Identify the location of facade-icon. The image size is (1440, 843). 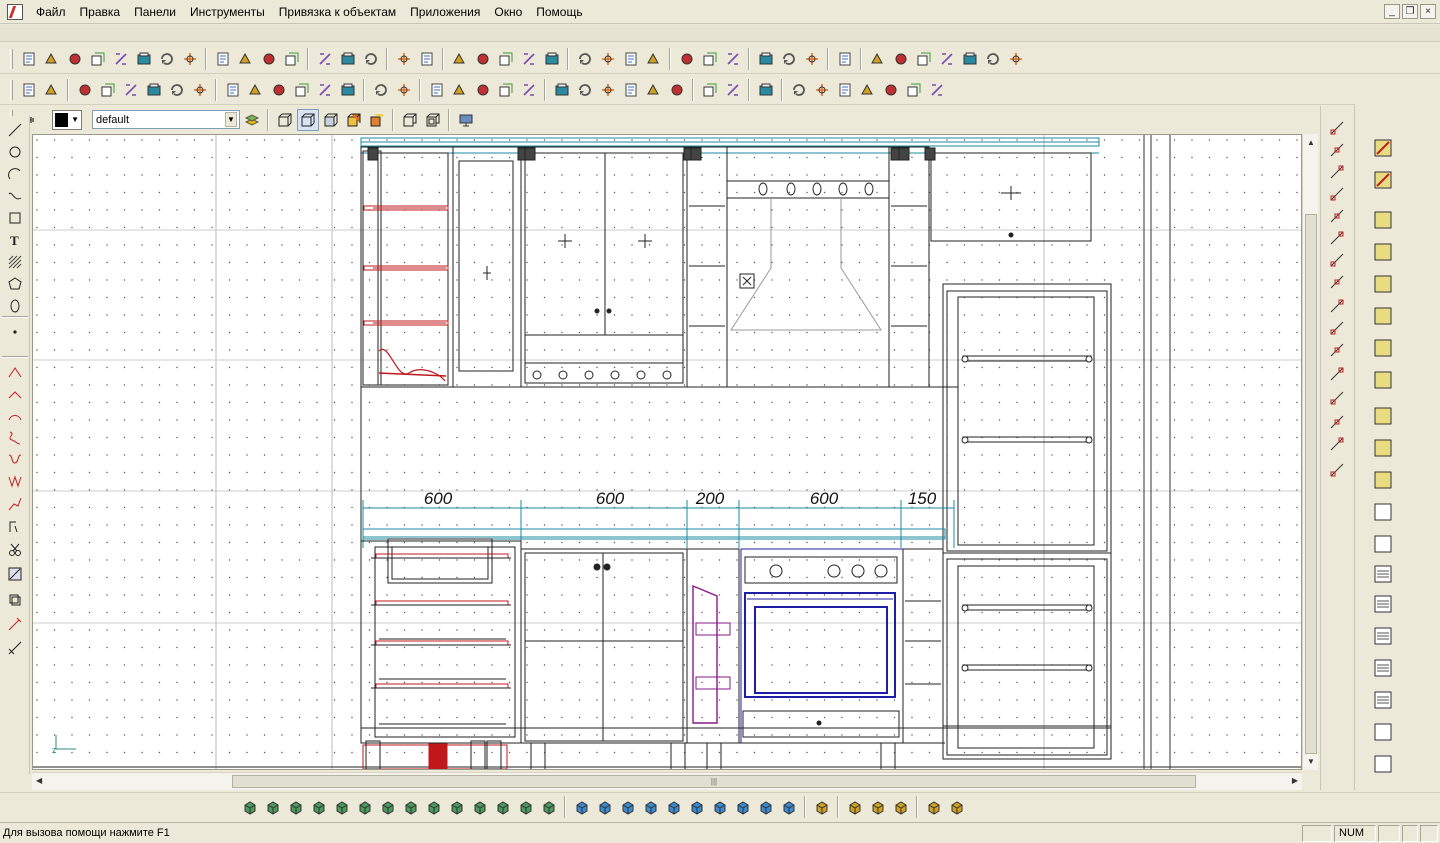
(1383, 512).